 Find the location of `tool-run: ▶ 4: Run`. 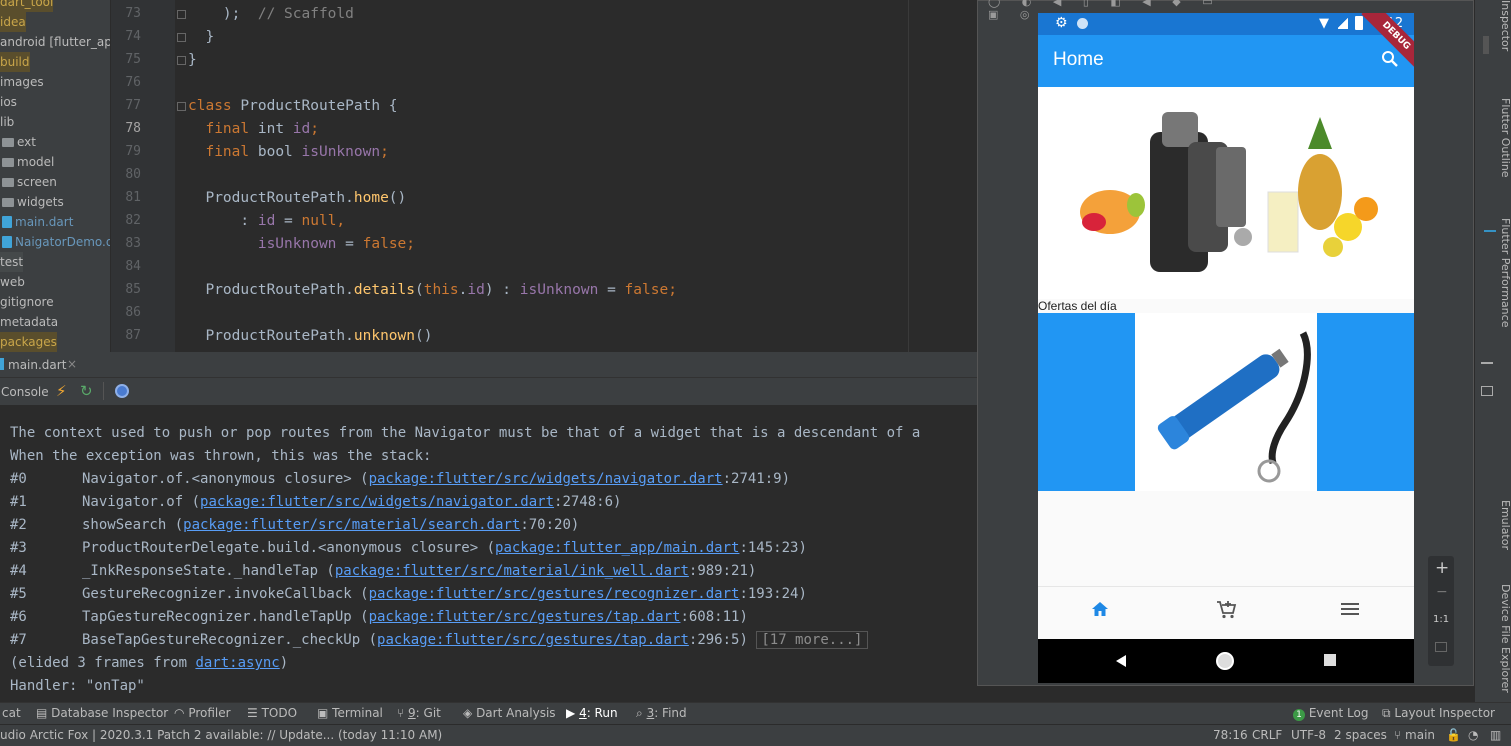

tool-run: ▶ 4: Run is located at coordinates (592, 713).